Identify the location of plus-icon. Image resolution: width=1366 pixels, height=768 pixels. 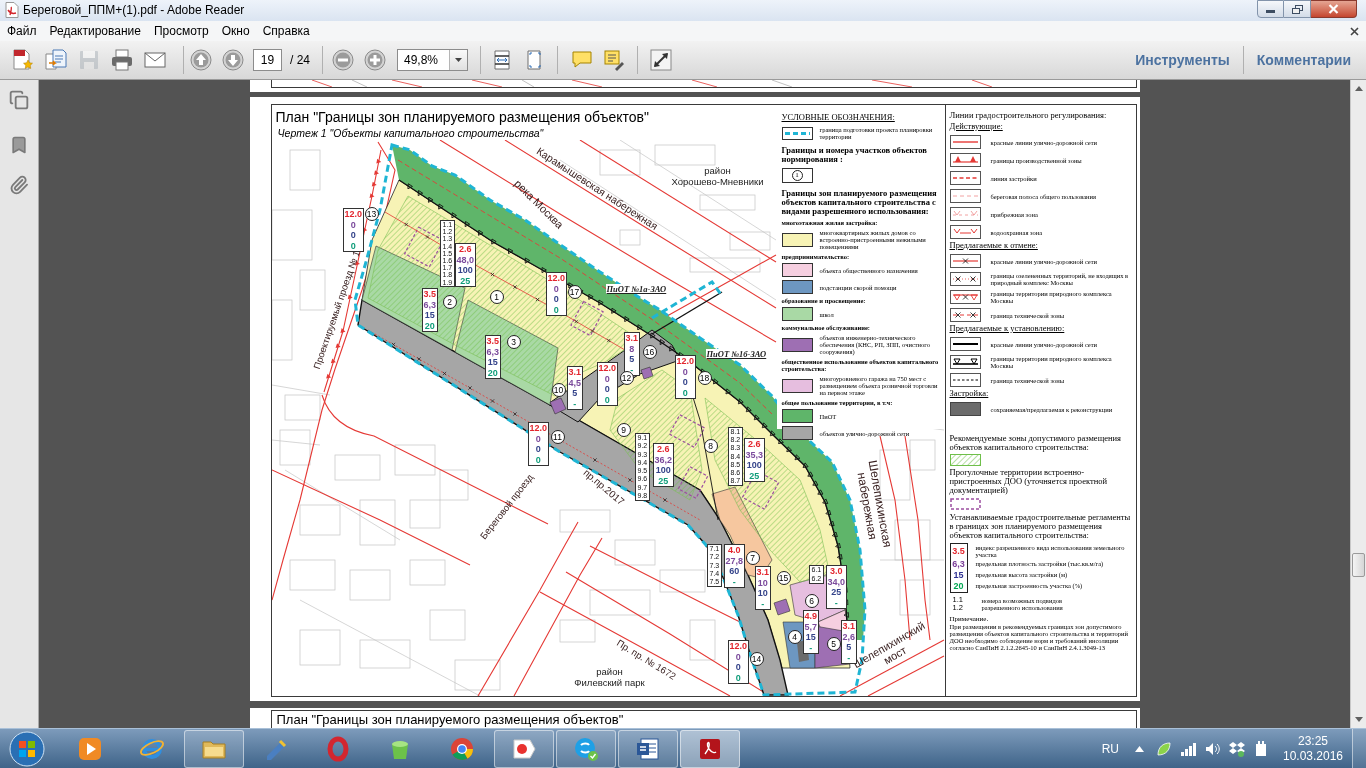
(375, 60).